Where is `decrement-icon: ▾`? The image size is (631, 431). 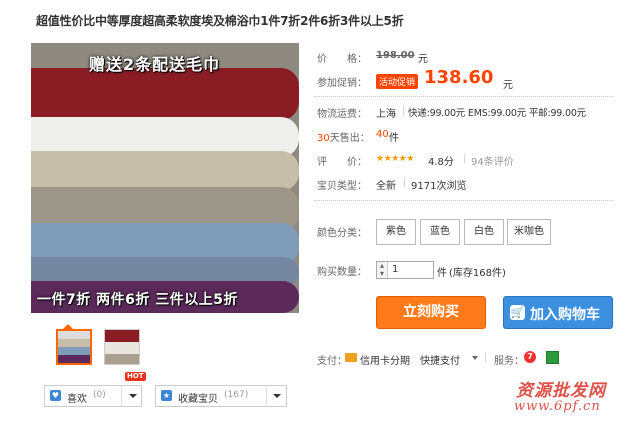 decrement-icon: ▾ is located at coordinates (382, 274).